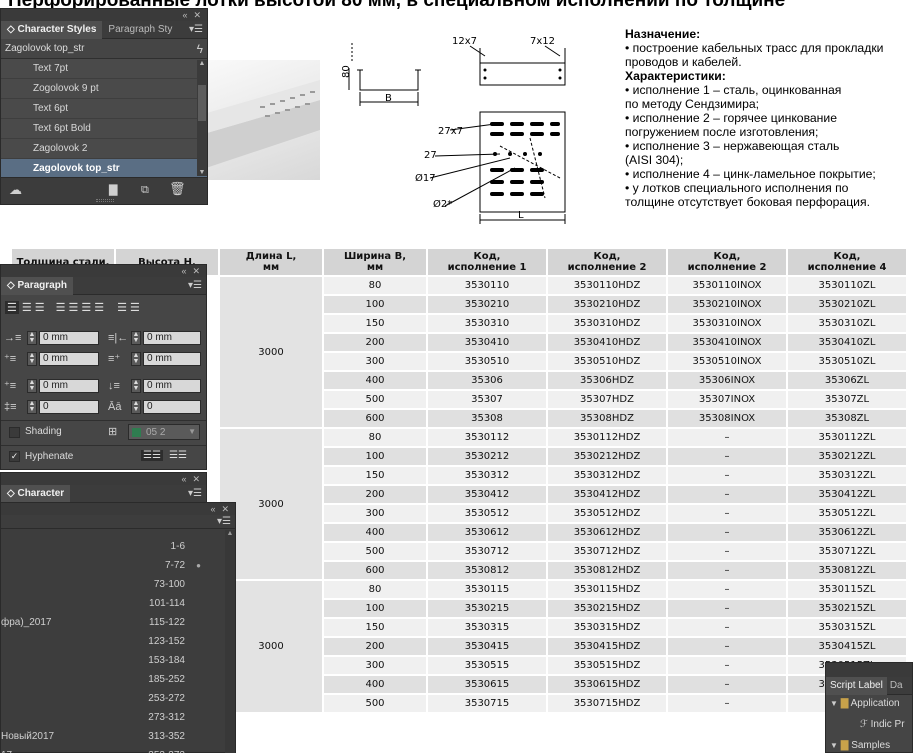 Image resolution: width=913 pixels, height=753 pixels. Describe the element at coordinates (727, 256) in the screenshot. I see `header-line: Код,` at that location.